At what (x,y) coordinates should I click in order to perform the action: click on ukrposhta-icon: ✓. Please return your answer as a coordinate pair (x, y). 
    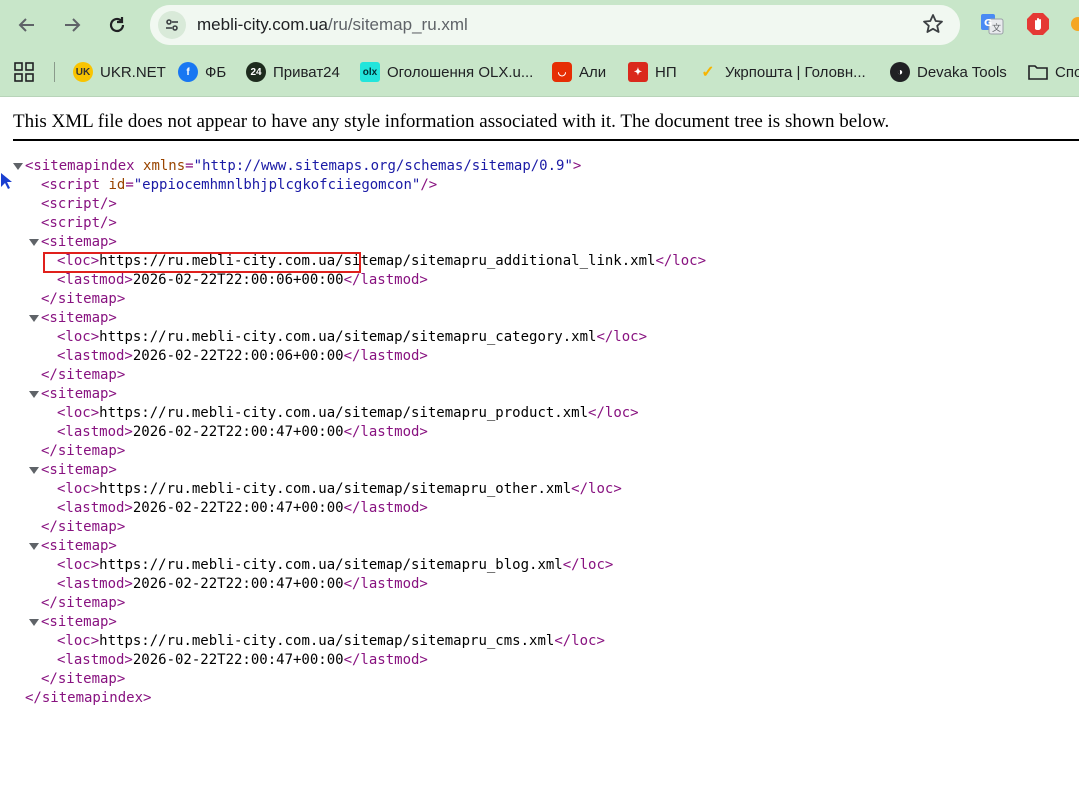
    Looking at the image, I should click on (708, 72).